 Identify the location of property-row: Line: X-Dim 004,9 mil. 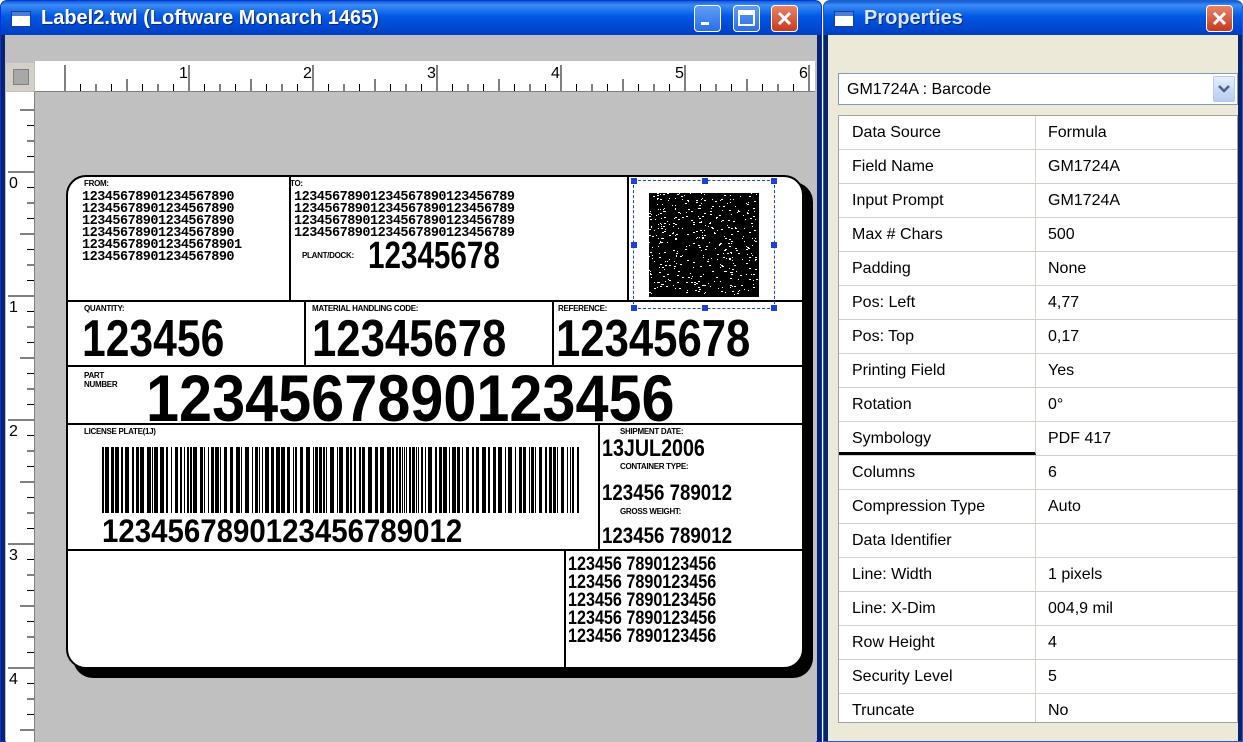
(1038, 609).